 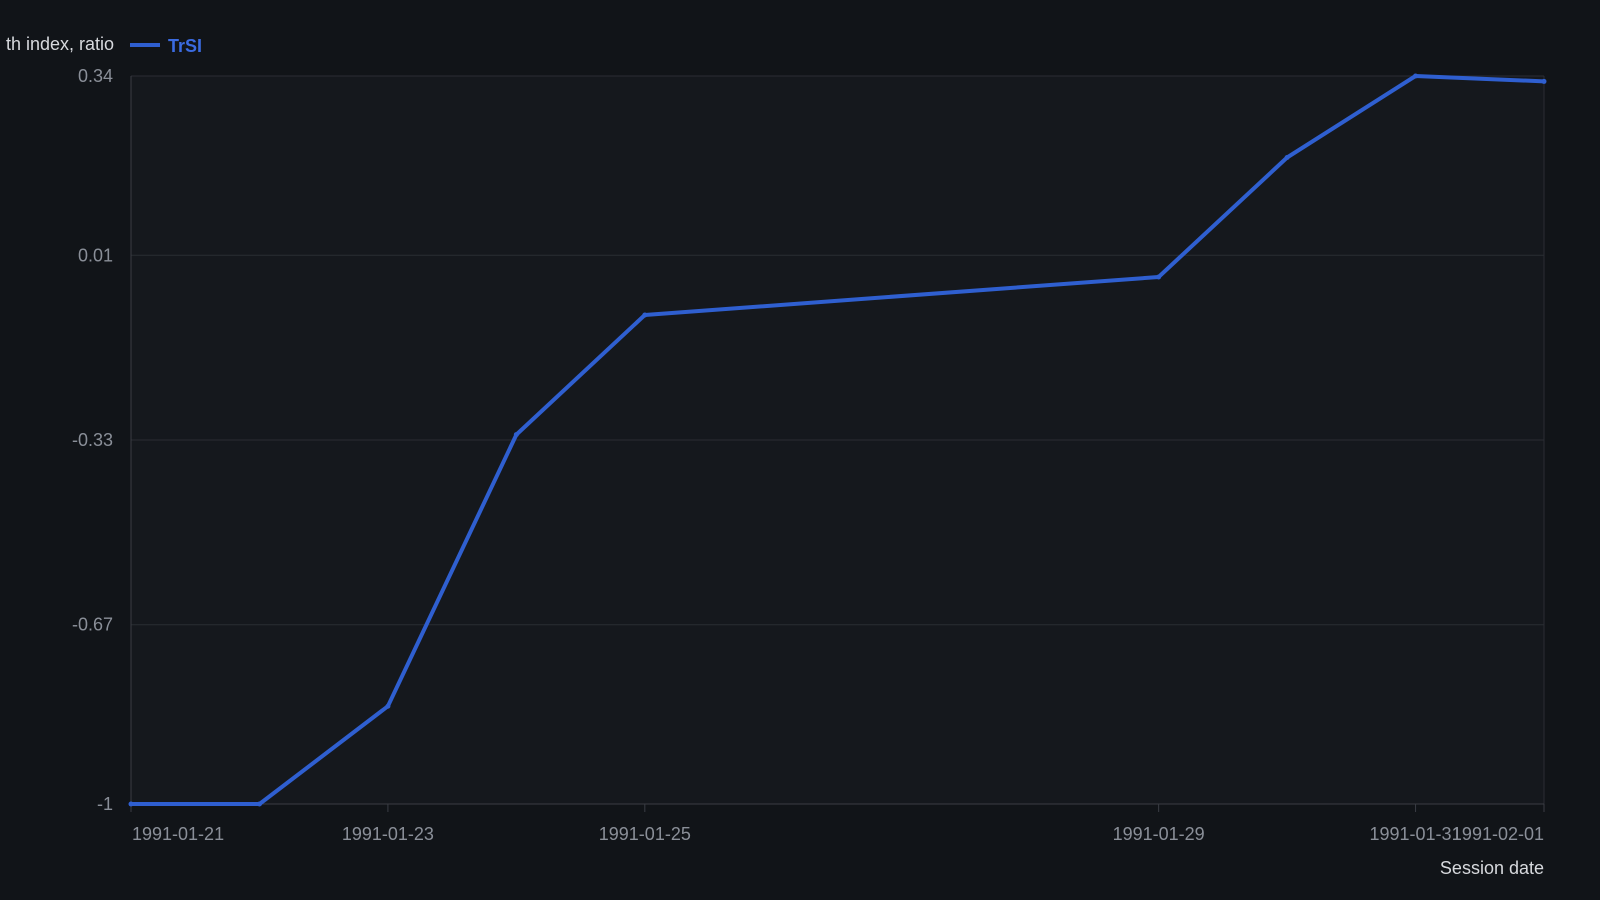 I want to click on x-tick-label: 1991-01-21, so click(x=178, y=834).